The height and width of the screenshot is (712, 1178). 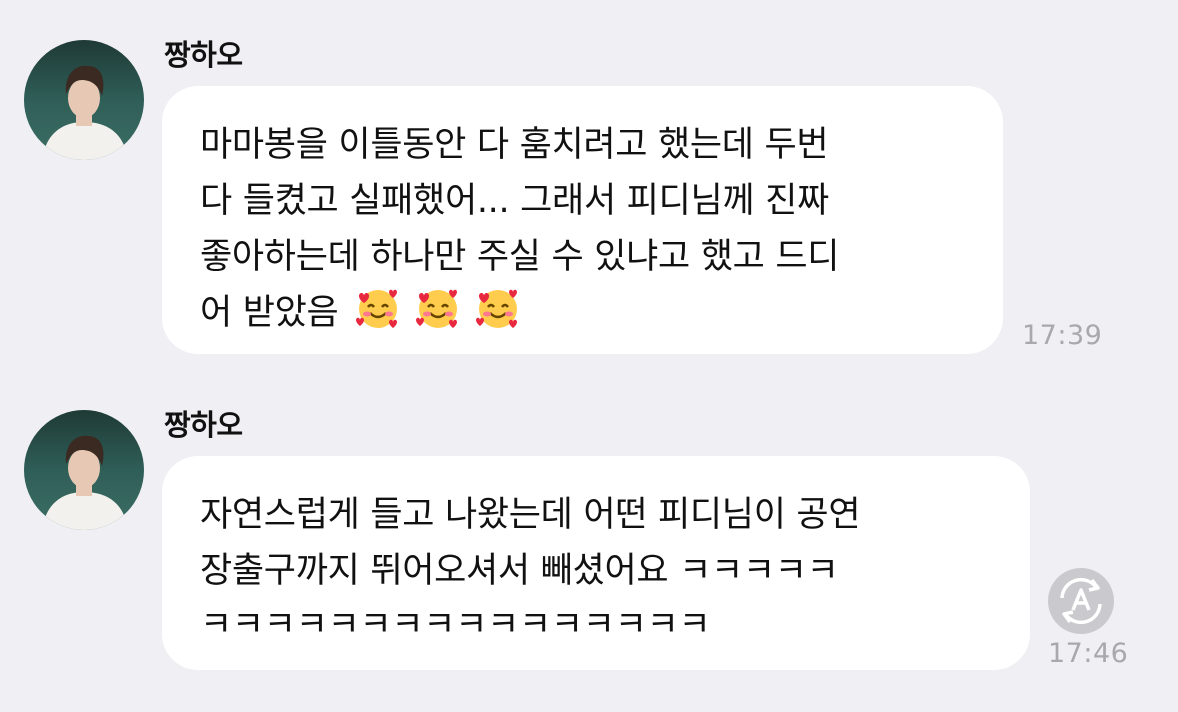 What do you see at coordinates (514, 201) in the screenshot?
I see `message-line: 다 들켰고 실패했어... 그래서 피디님께 진짜` at bounding box center [514, 201].